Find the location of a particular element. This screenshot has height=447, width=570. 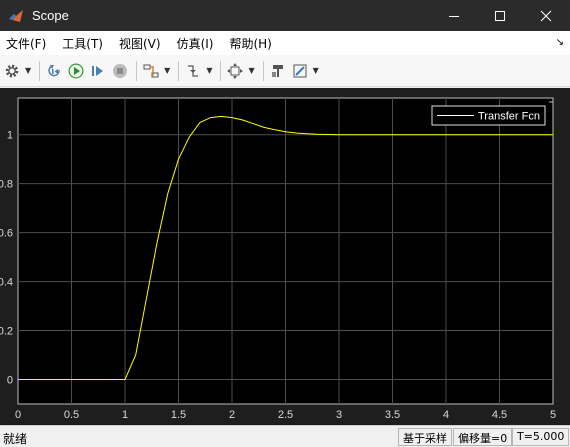

zoom-fit-button is located at coordinates (235, 71).